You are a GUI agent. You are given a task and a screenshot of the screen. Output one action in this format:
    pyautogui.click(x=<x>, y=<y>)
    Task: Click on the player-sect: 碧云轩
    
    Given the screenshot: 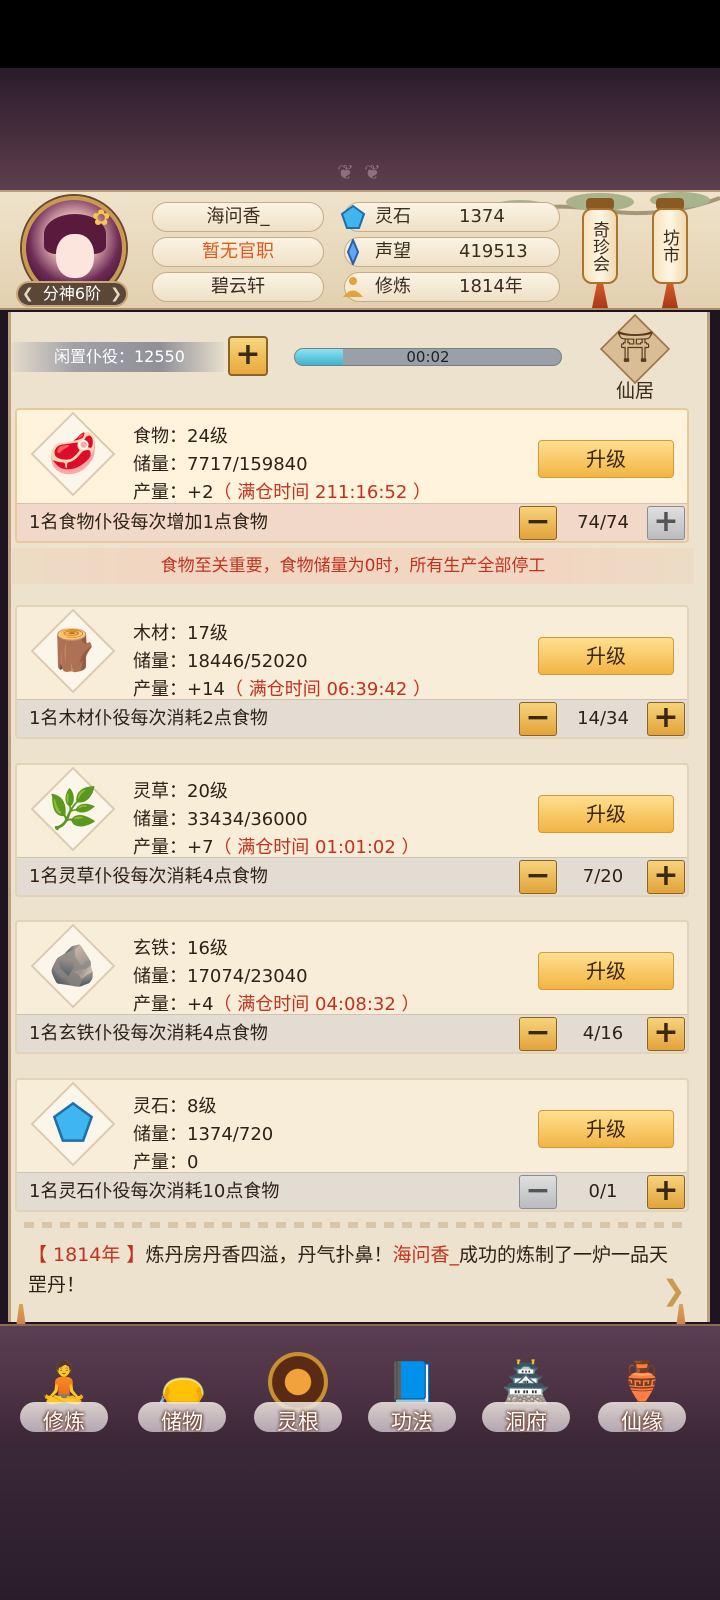 What is the action you would take?
    pyautogui.click(x=238, y=287)
    